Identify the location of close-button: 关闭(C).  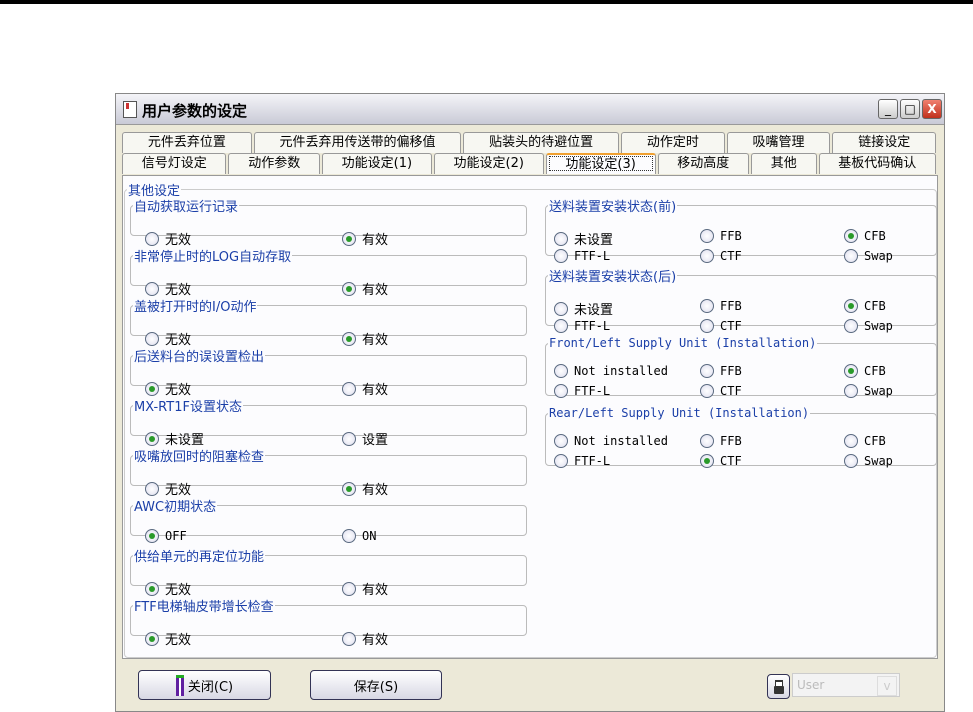
(204, 685).